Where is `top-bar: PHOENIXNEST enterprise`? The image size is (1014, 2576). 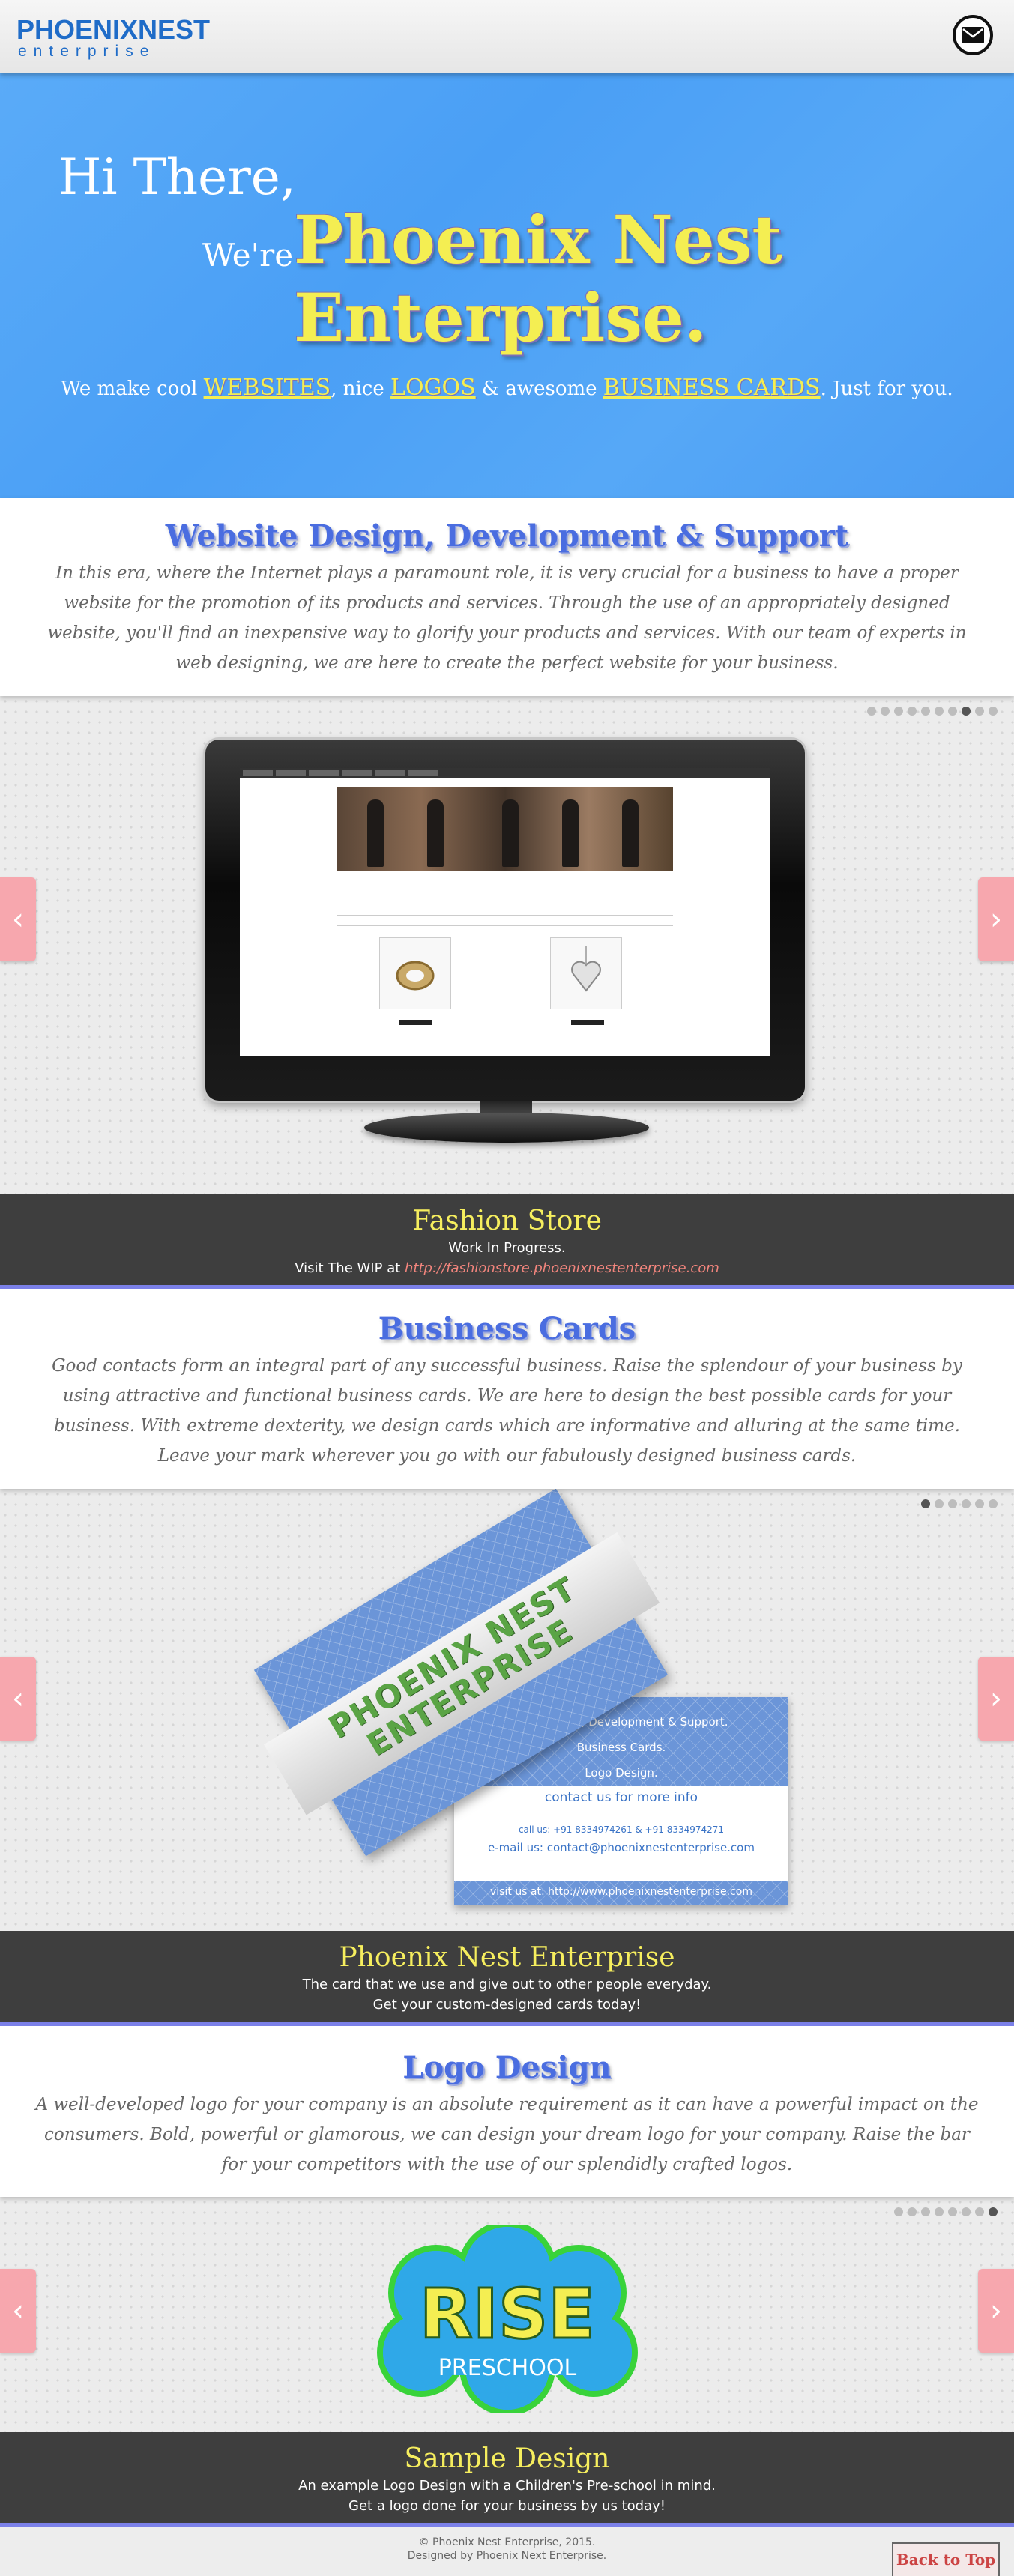 top-bar: PHOENIXNEST enterprise is located at coordinates (507, 36).